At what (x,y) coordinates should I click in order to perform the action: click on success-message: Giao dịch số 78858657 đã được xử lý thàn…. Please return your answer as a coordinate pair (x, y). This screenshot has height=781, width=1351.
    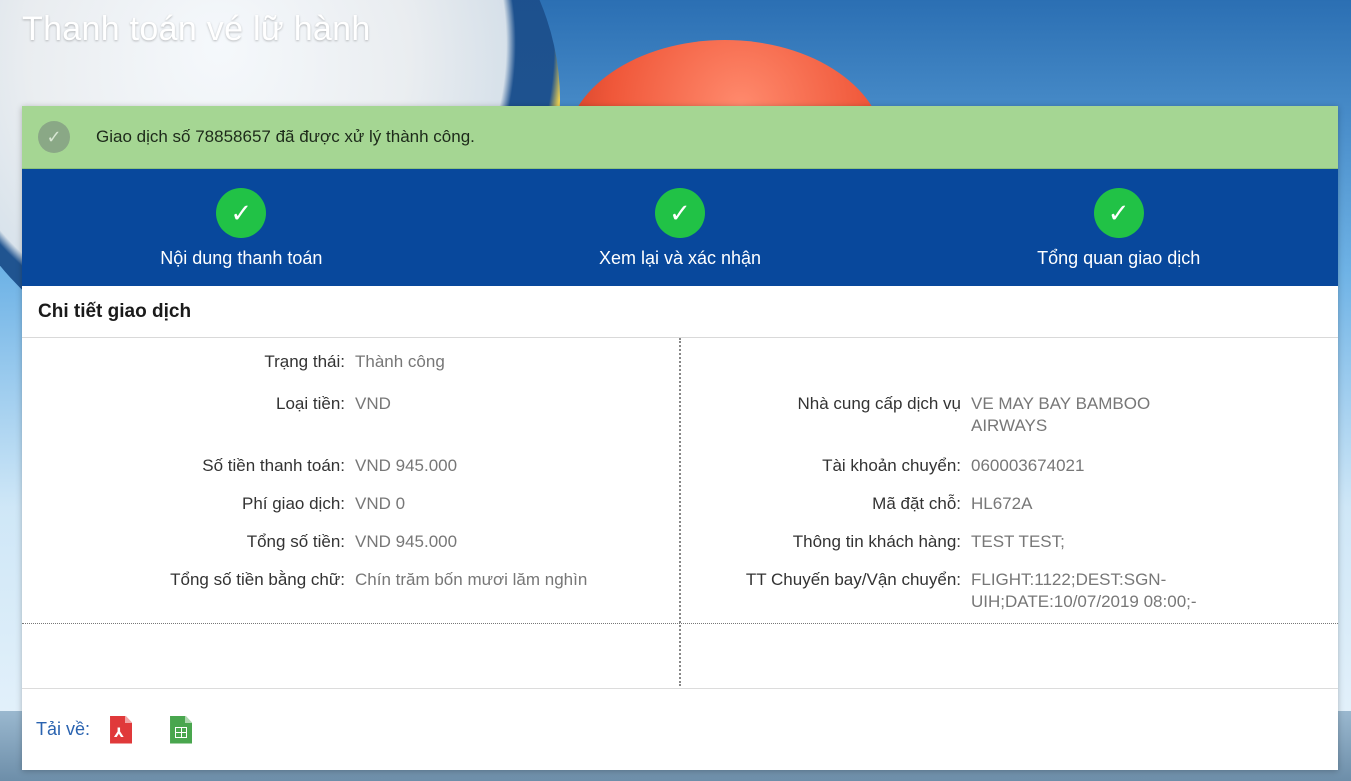
    Looking at the image, I should click on (285, 136).